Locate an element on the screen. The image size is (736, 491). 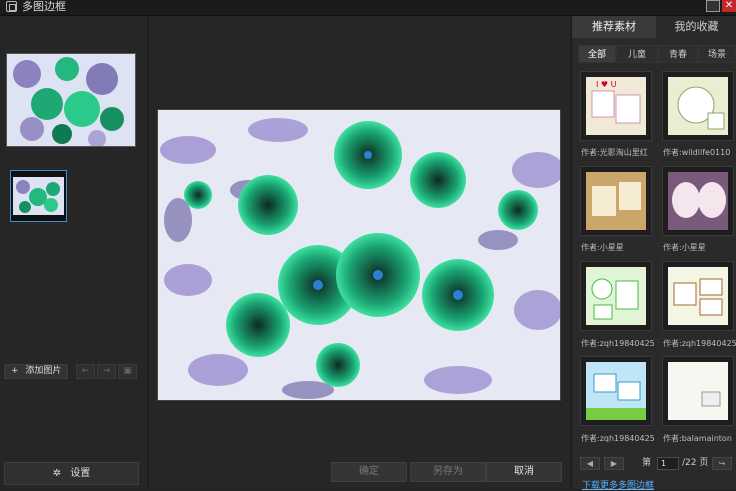
settings-button: ✲ 设置 is located at coordinates (71, 473).